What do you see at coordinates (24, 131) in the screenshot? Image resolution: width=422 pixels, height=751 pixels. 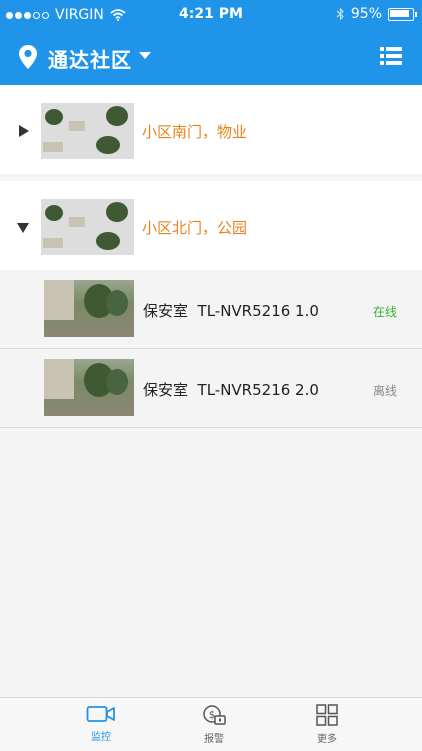 I see `expand-arrow-icon` at bounding box center [24, 131].